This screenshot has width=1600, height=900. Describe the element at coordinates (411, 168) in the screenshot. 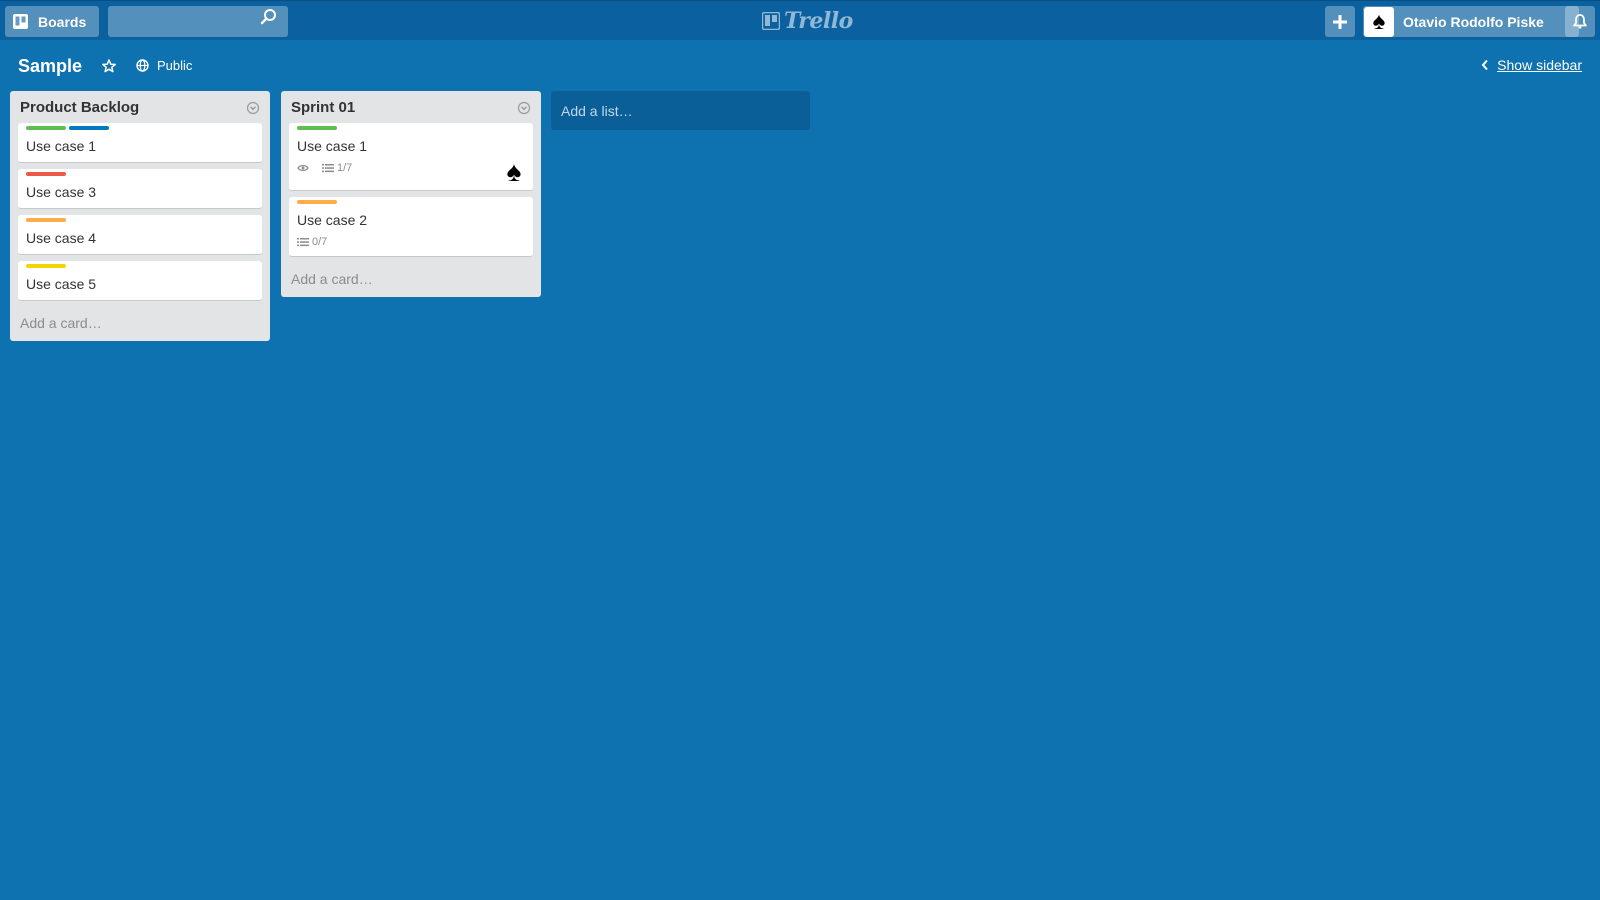

I see `card-badges: 1/7` at that location.